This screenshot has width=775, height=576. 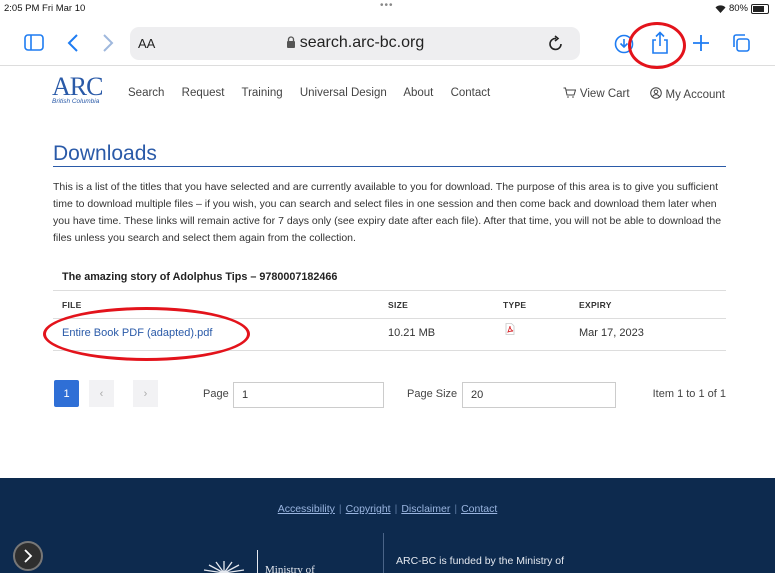 I want to click on page-title: Downloads, so click(x=105, y=153).